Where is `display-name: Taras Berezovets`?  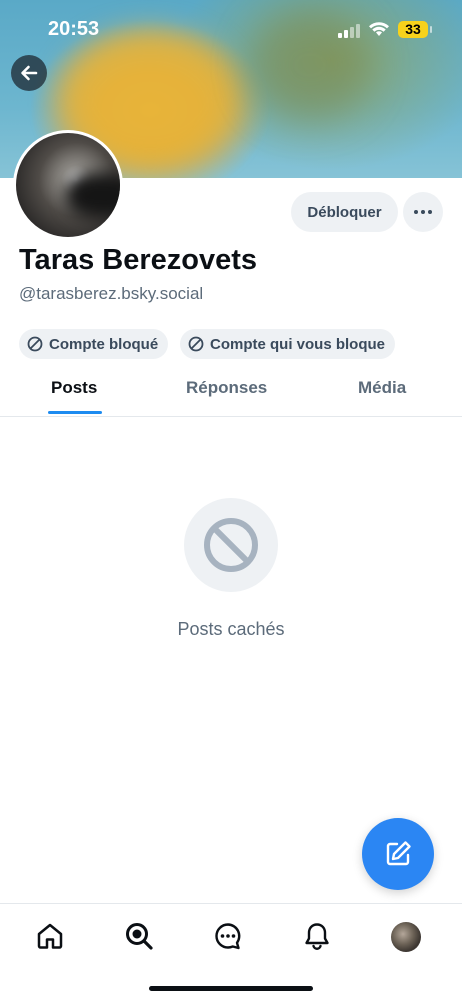
display-name: Taras Berezovets is located at coordinates (138, 260).